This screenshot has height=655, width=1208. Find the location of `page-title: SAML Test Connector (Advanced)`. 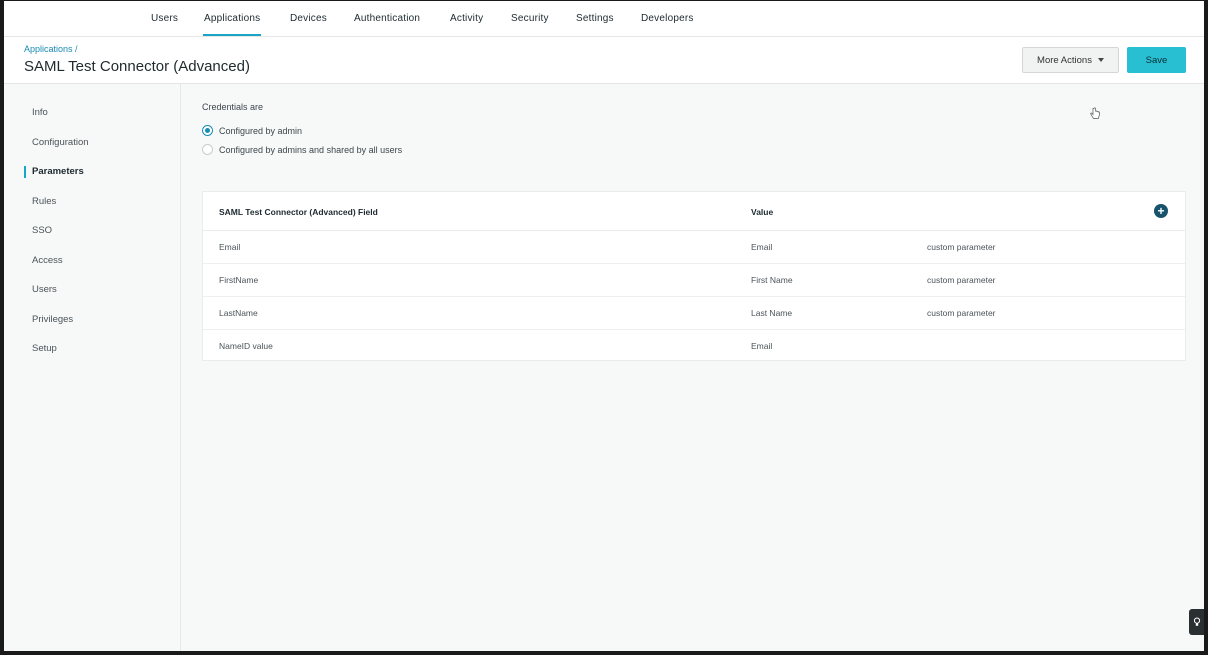

page-title: SAML Test Connector (Advanced) is located at coordinates (137, 66).